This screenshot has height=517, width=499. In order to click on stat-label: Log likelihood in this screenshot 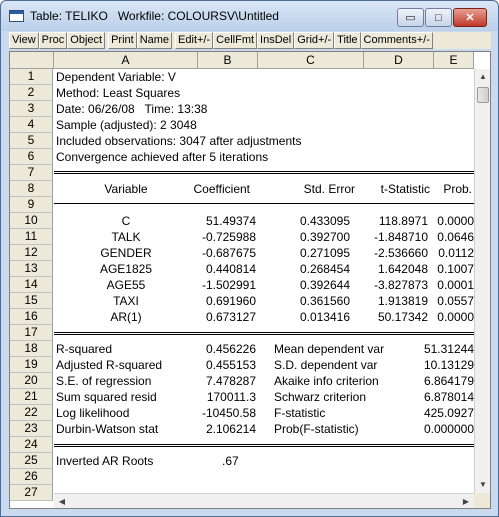, I will do `click(92, 413)`.